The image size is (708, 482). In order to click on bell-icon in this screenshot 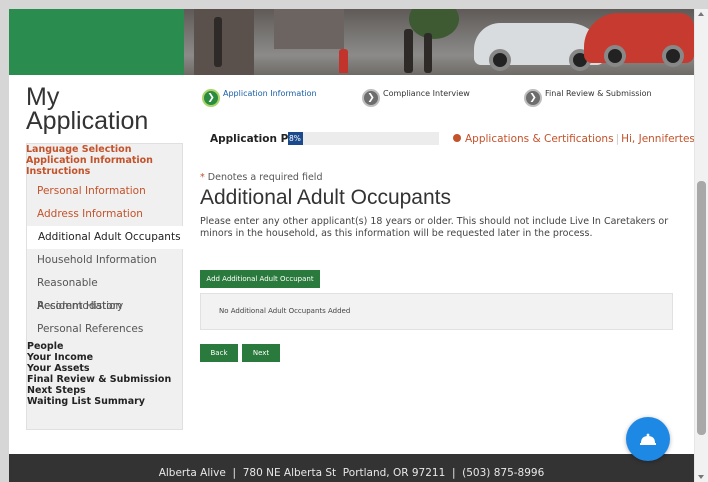, I will do `click(648, 439)`.